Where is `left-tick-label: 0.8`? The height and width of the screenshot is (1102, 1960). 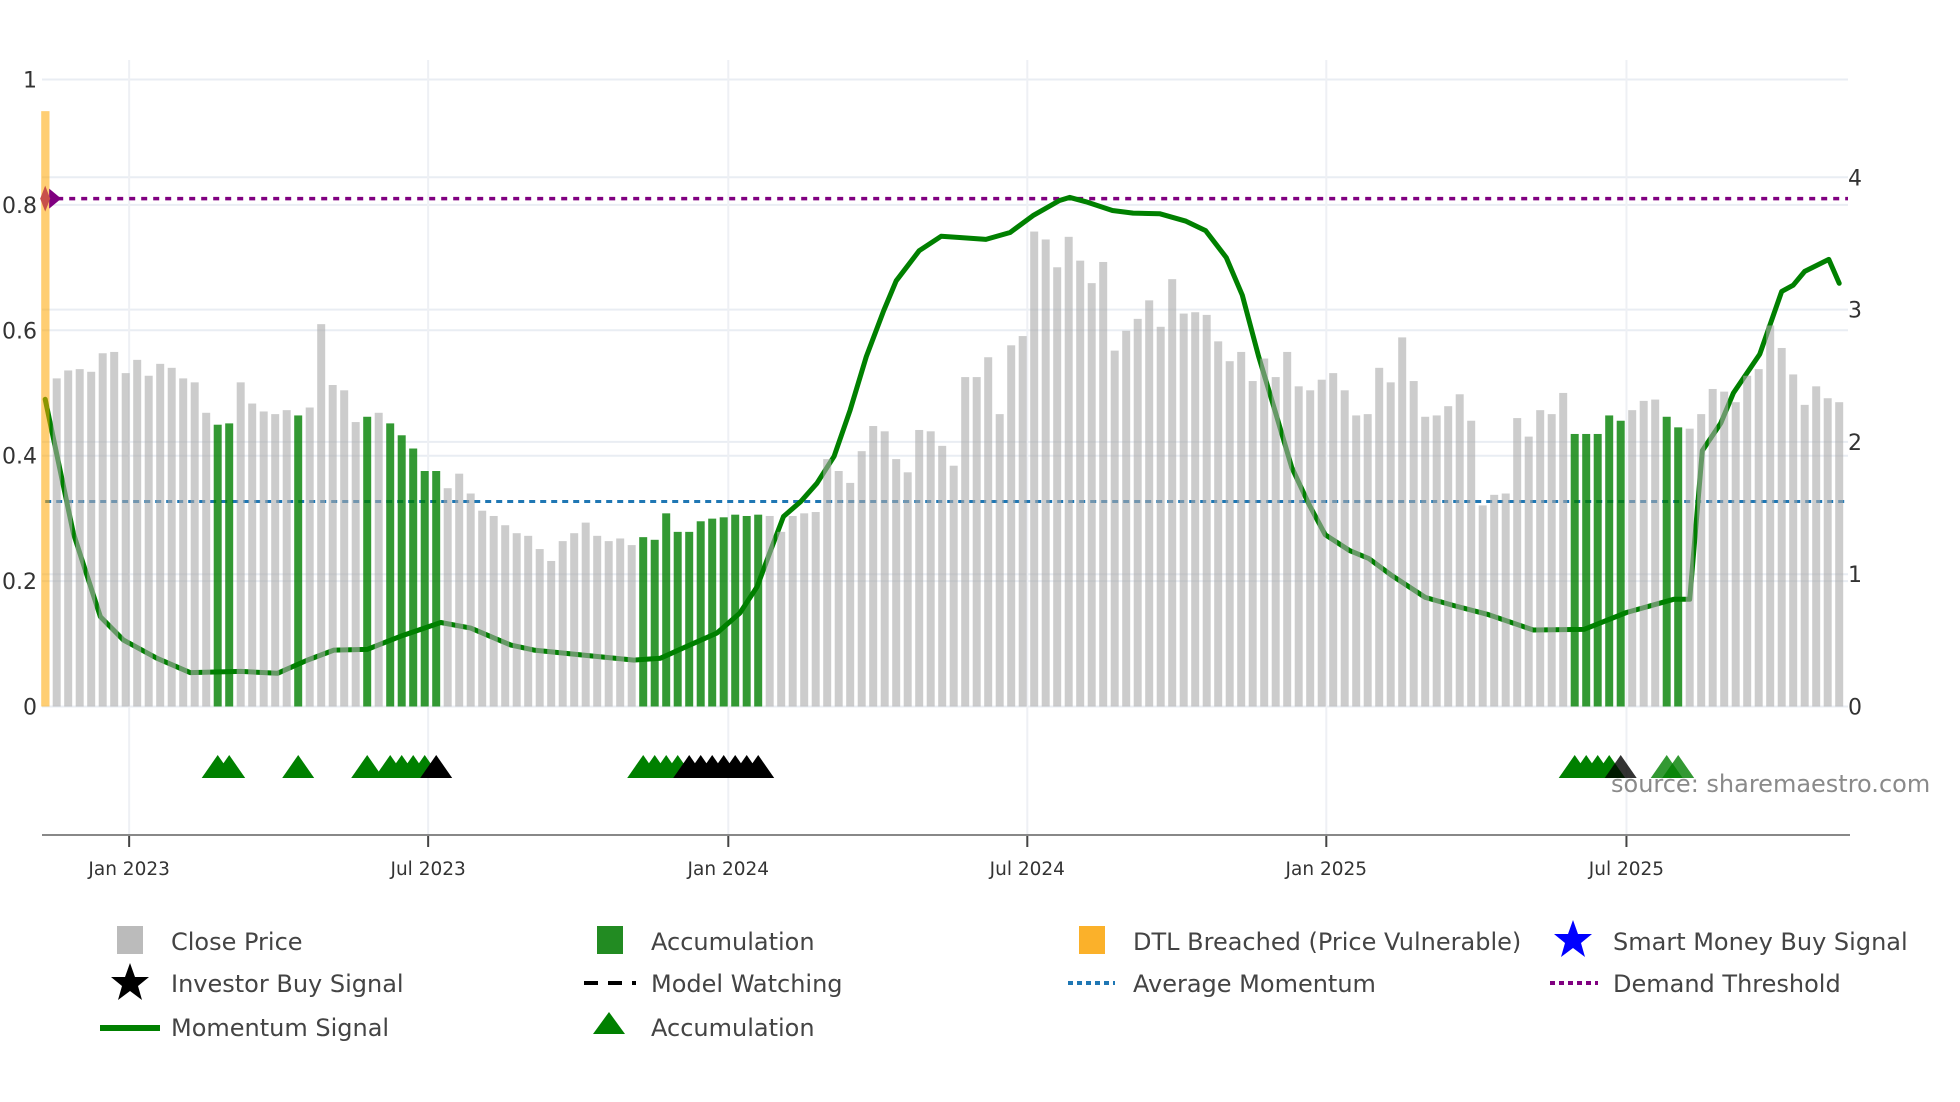
left-tick-label: 0.8 is located at coordinates (19, 206).